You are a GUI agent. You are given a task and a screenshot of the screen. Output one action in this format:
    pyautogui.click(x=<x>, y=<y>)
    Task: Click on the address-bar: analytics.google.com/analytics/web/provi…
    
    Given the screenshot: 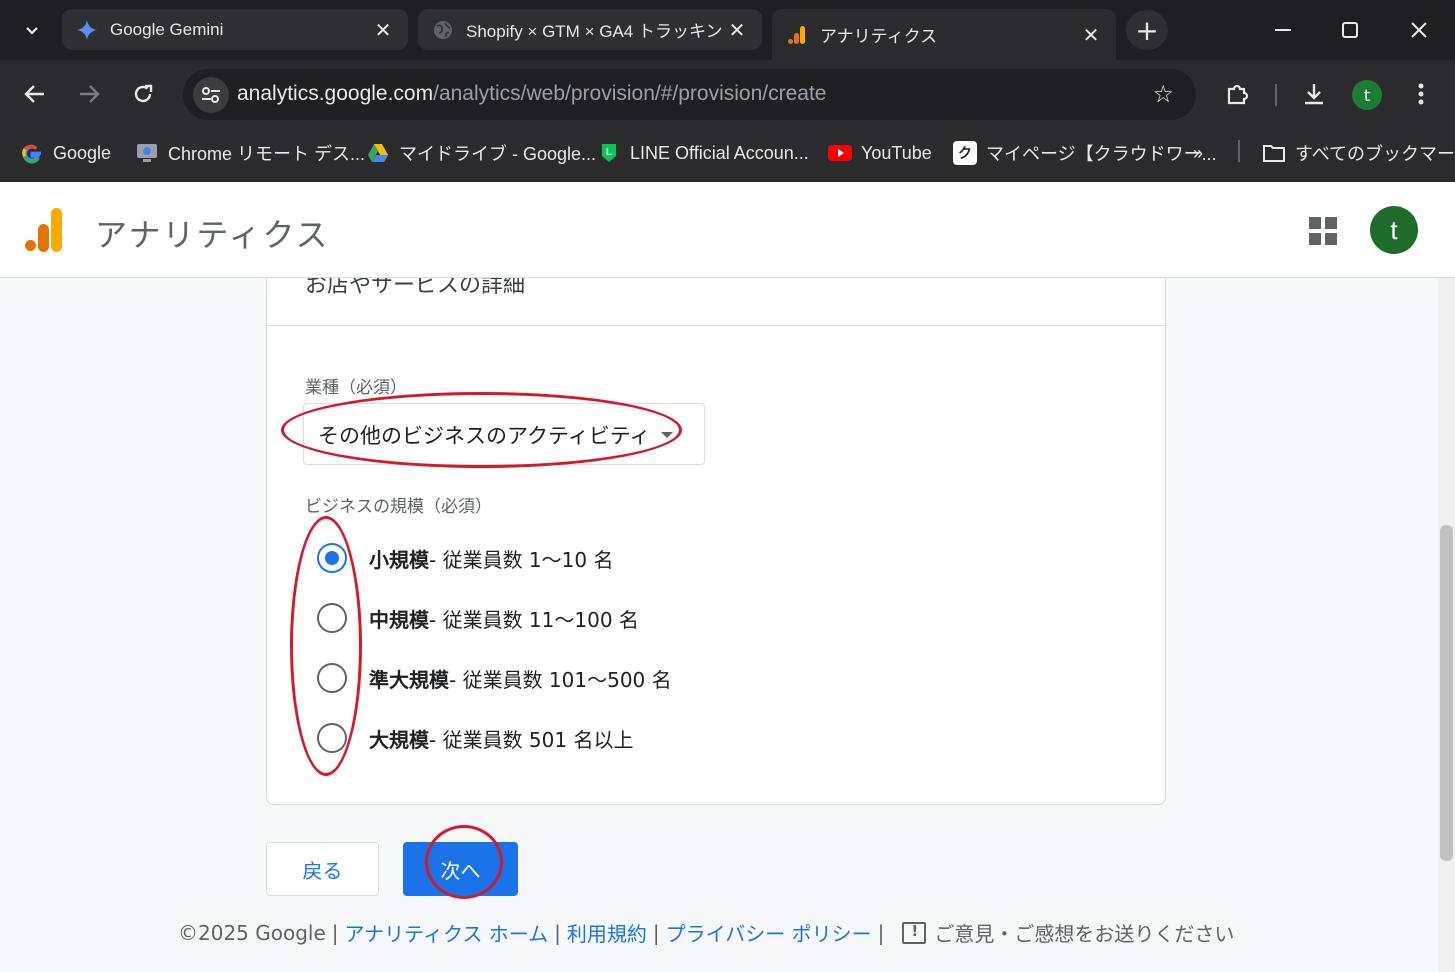 What is the action you would take?
    pyautogui.click(x=689, y=94)
    